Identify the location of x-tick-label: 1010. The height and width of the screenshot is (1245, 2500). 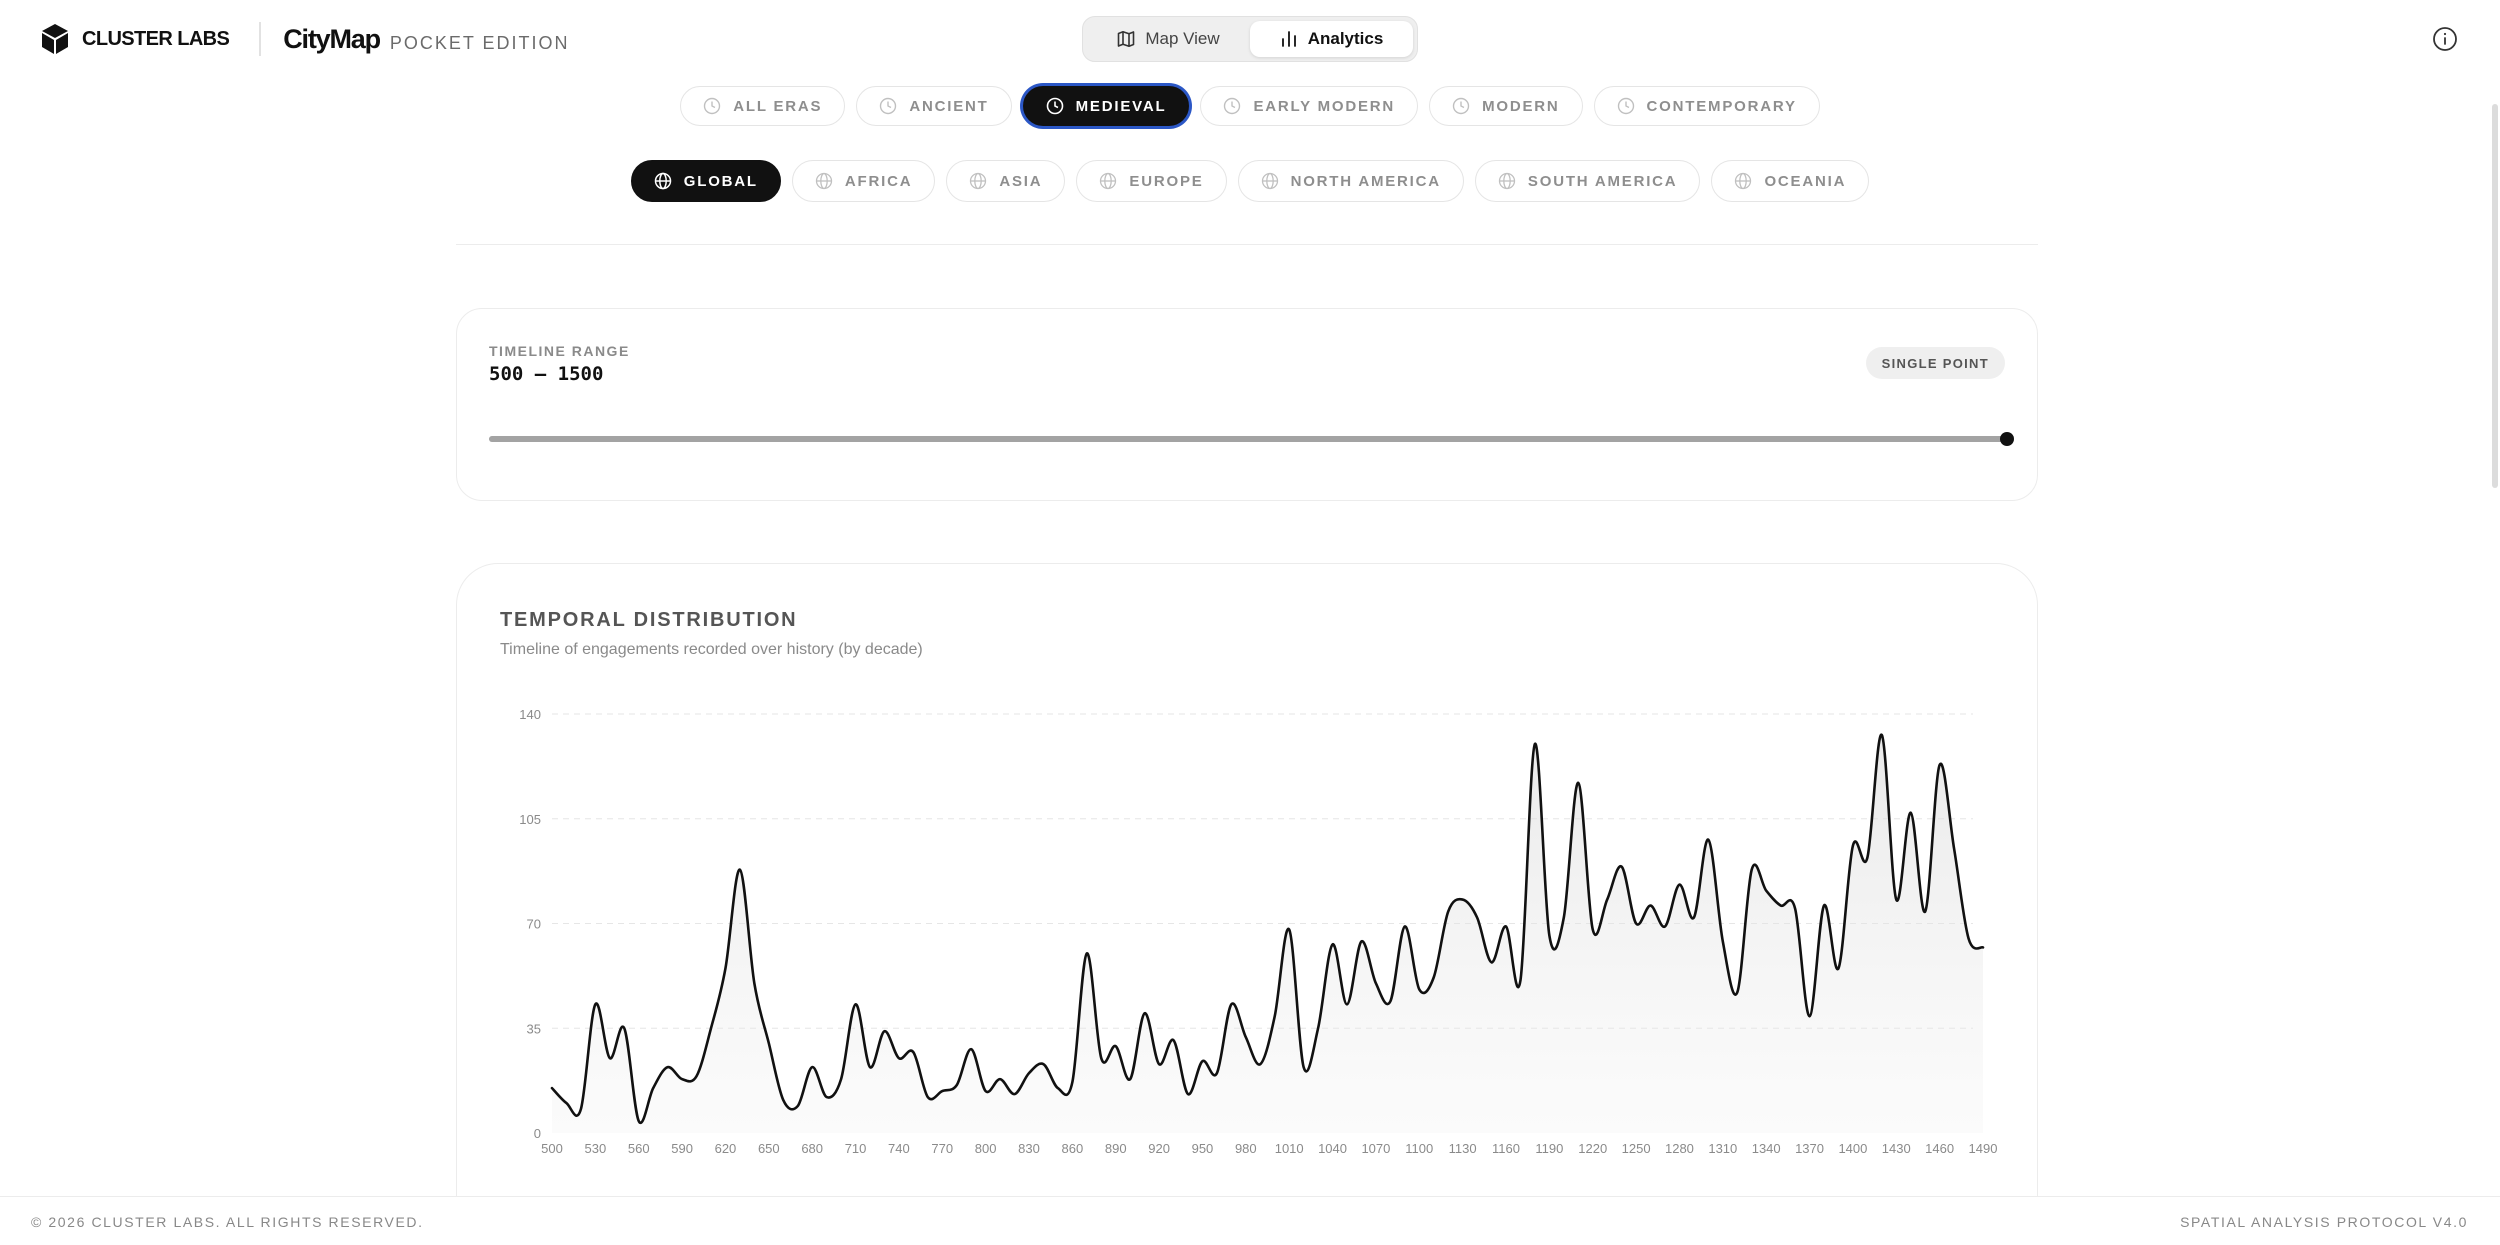
(1289, 1148).